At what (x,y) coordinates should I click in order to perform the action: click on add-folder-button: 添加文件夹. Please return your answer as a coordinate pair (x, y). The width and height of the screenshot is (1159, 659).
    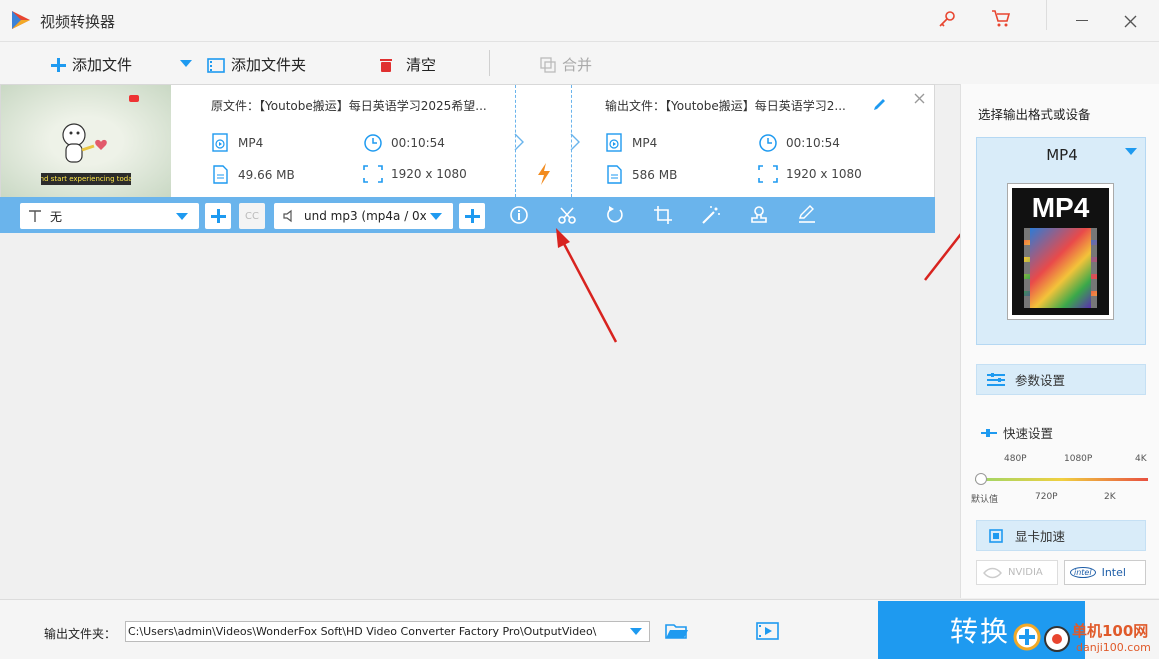
    Looking at the image, I should click on (256, 64).